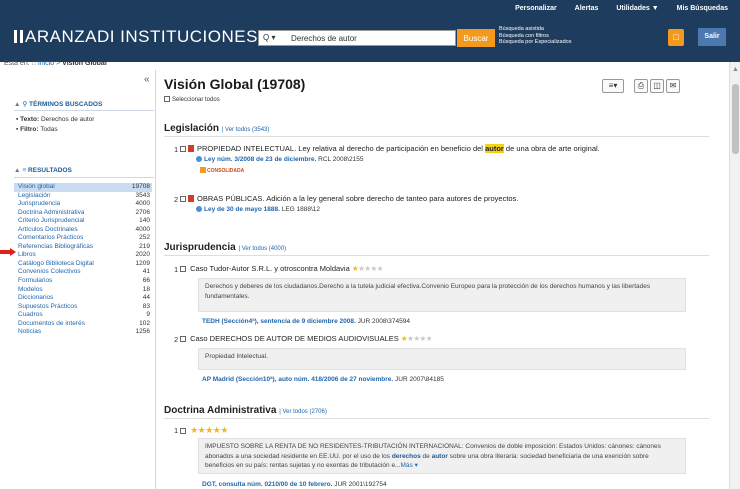 Image resolution: width=740 pixels, height=489 pixels. I want to click on text-value: Derechos de autor, so click(67, 119).